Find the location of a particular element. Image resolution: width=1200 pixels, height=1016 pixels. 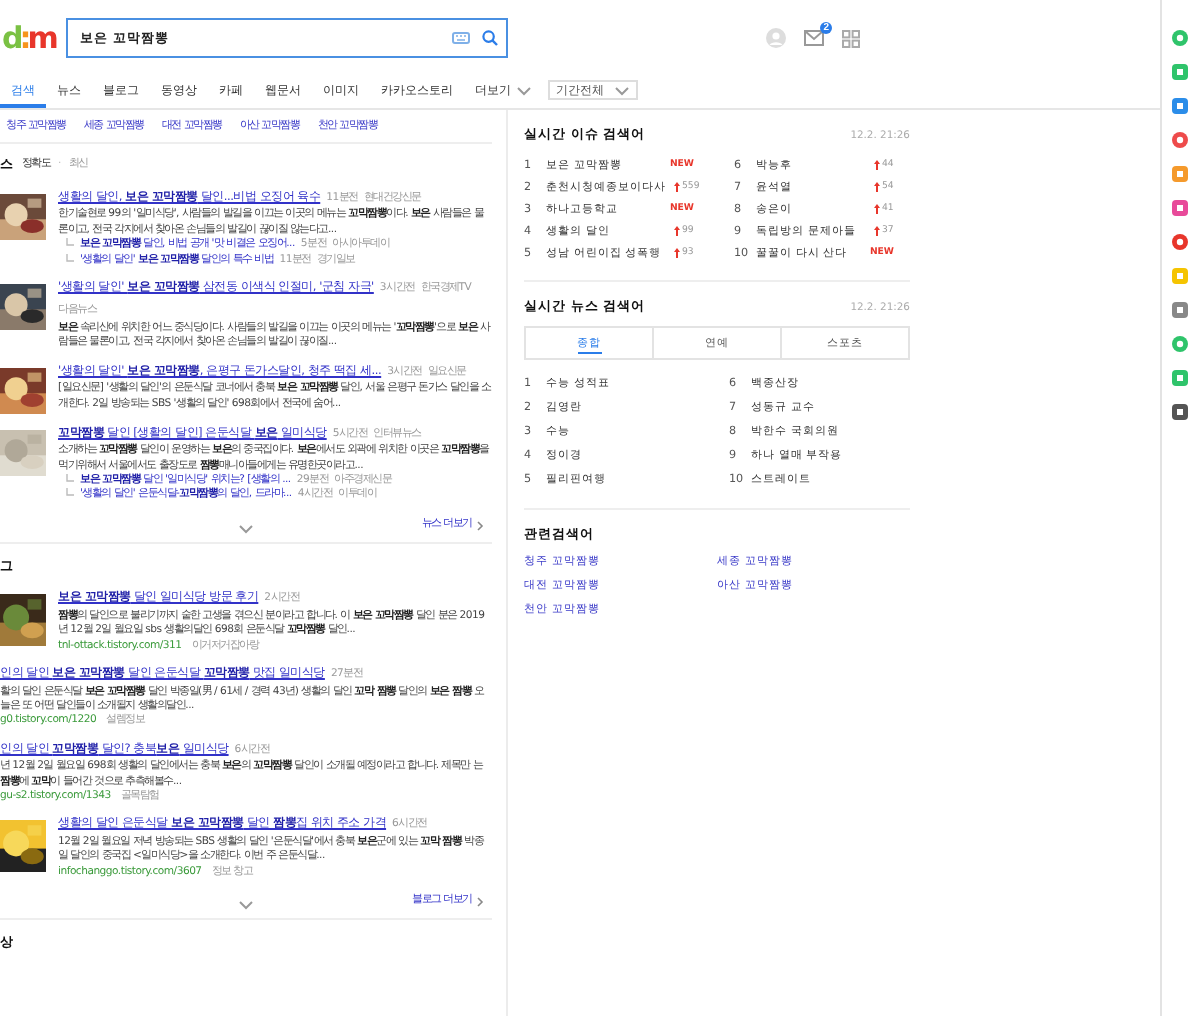

user-icon is located at coordinates (776, 38).